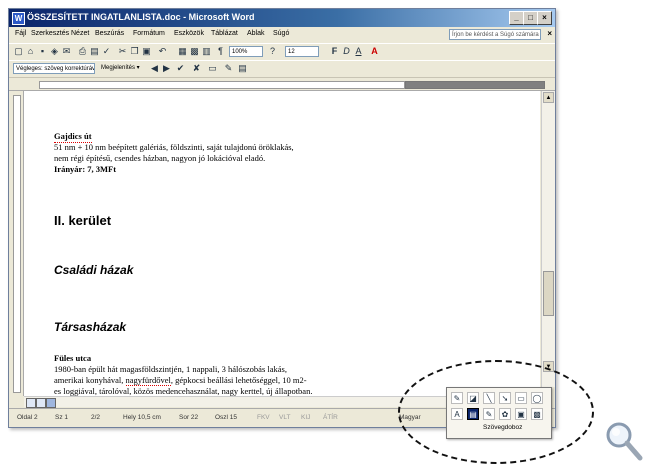 The image size is (662, 473). I want to click on para2-title: Füles utca, so click(73, 358).